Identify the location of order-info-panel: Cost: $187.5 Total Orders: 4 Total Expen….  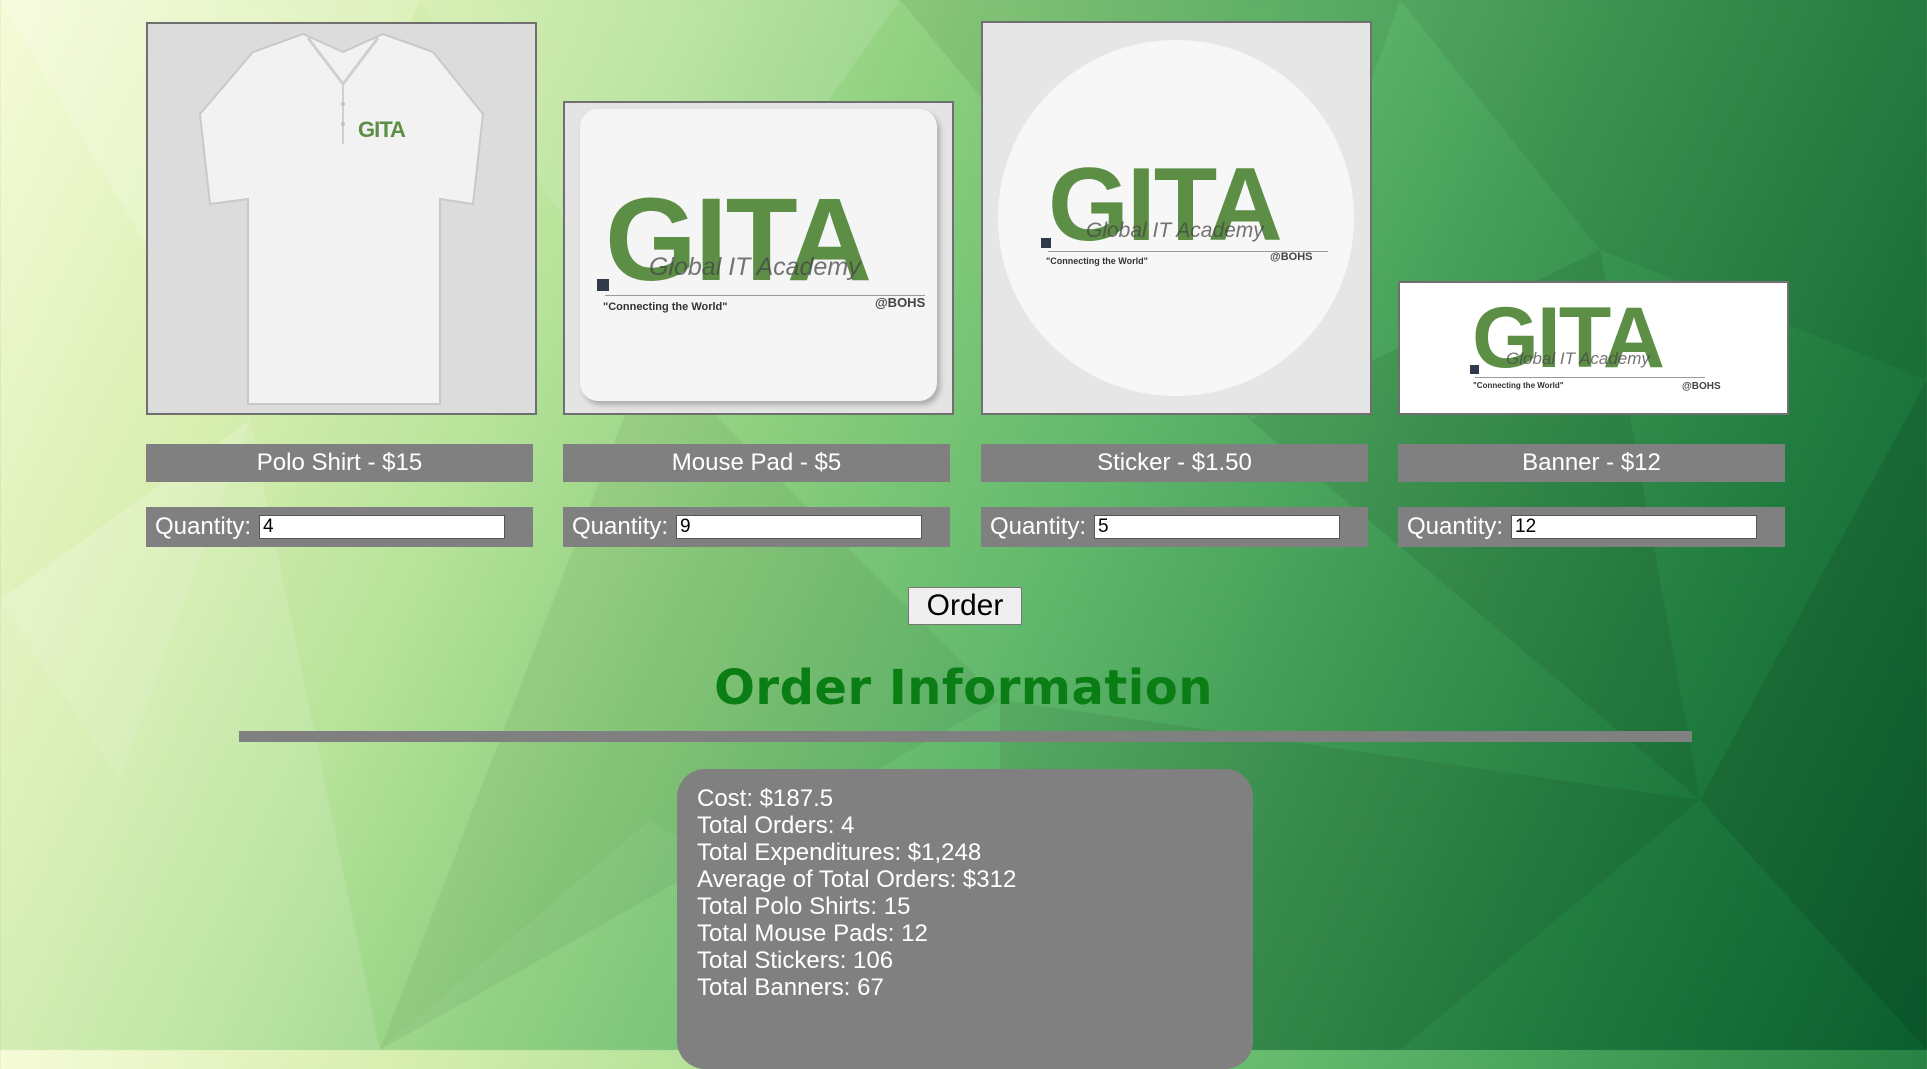
(965, 919).